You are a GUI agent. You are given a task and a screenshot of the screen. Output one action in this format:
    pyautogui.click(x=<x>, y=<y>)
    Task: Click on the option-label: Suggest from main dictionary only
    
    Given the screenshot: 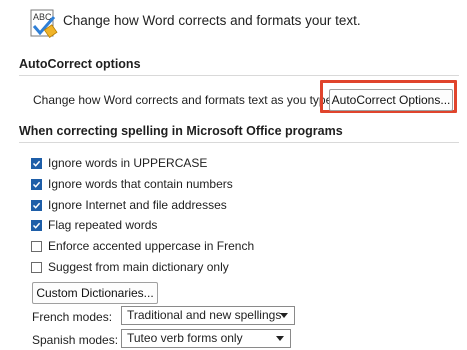 What is the action you would take?
    pyautogui.click(x=138, y=267)
    